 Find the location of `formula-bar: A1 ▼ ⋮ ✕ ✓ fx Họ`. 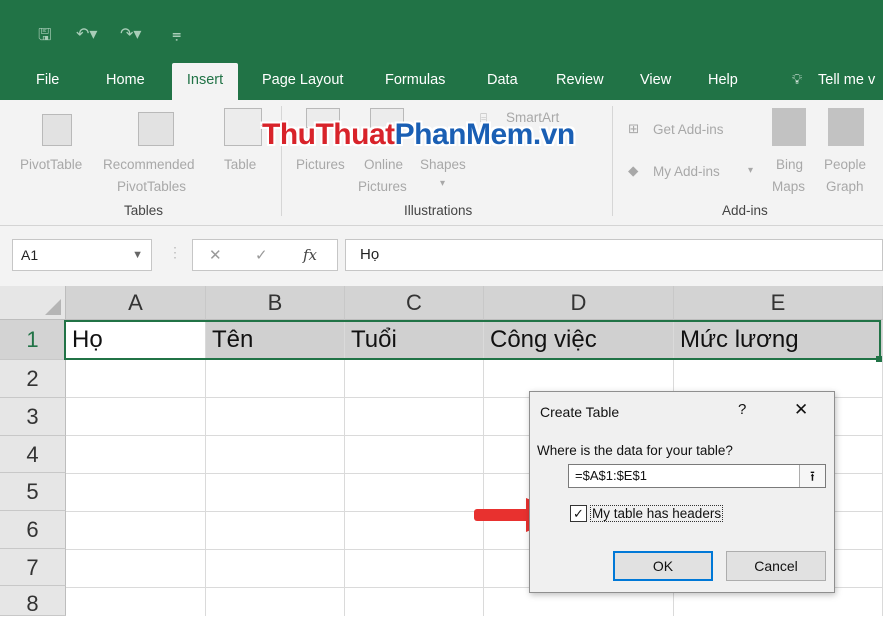

formula-bar: A1 ▼ ⋮ ✕ ✓ fx Họ is located at coordinates (441, 256).